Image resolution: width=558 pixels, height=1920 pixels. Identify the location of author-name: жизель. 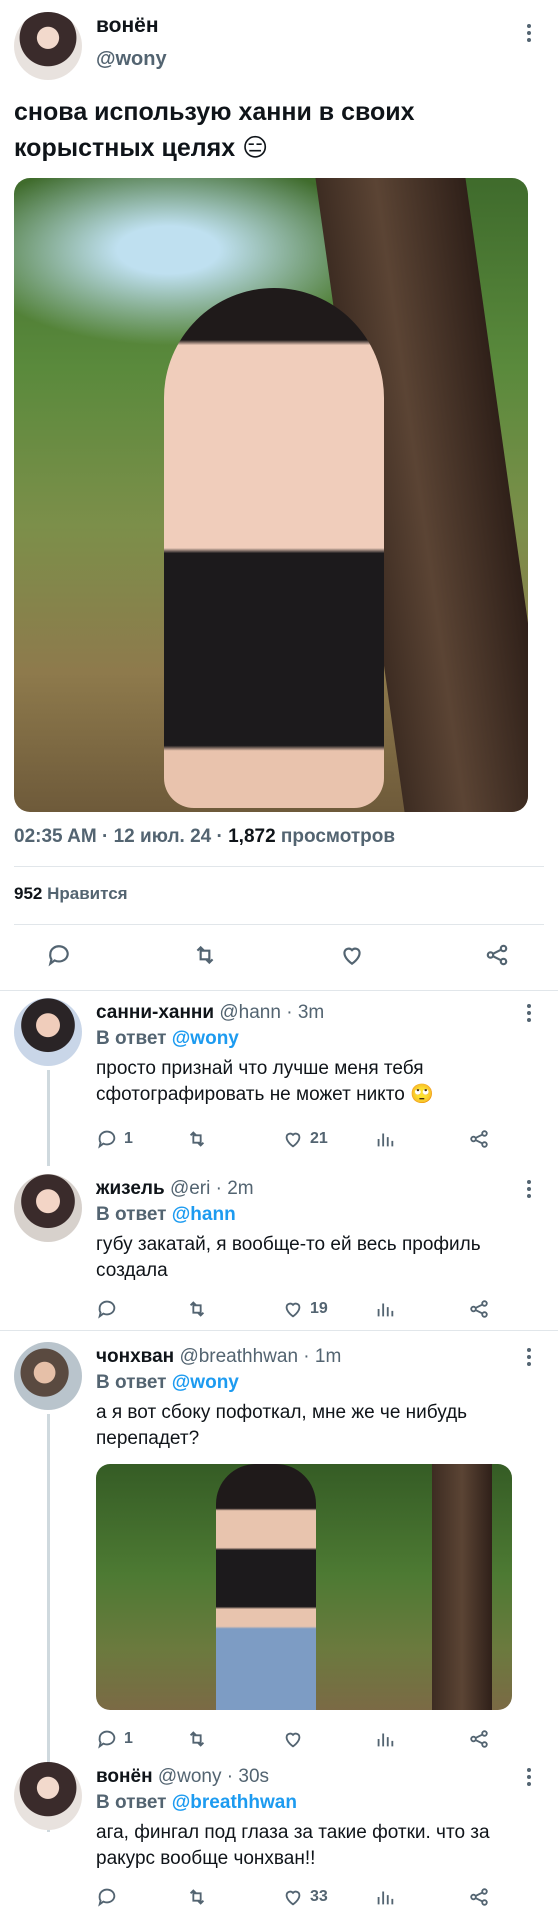
(130, 1188).